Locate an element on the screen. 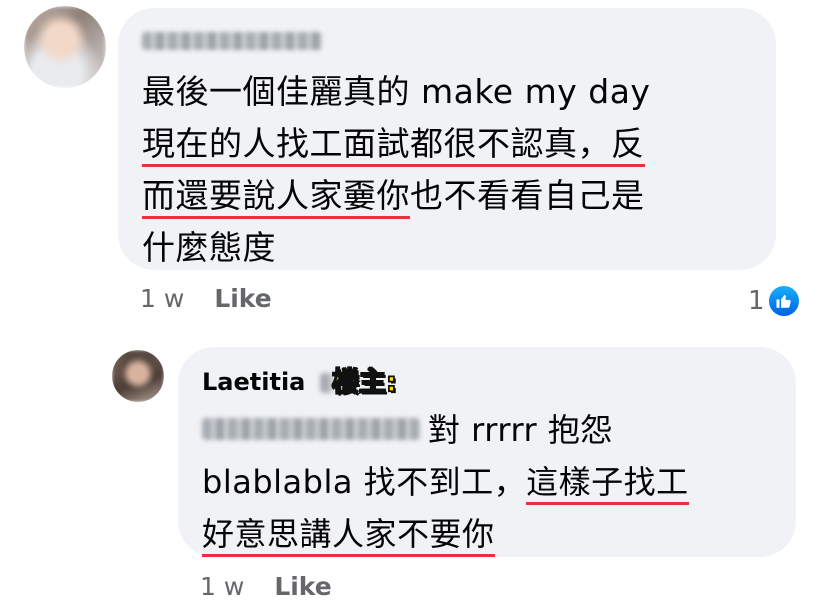 This screenshot has height=611, width=828. mentioned-name-redacted is located at coordinates (311, 429).